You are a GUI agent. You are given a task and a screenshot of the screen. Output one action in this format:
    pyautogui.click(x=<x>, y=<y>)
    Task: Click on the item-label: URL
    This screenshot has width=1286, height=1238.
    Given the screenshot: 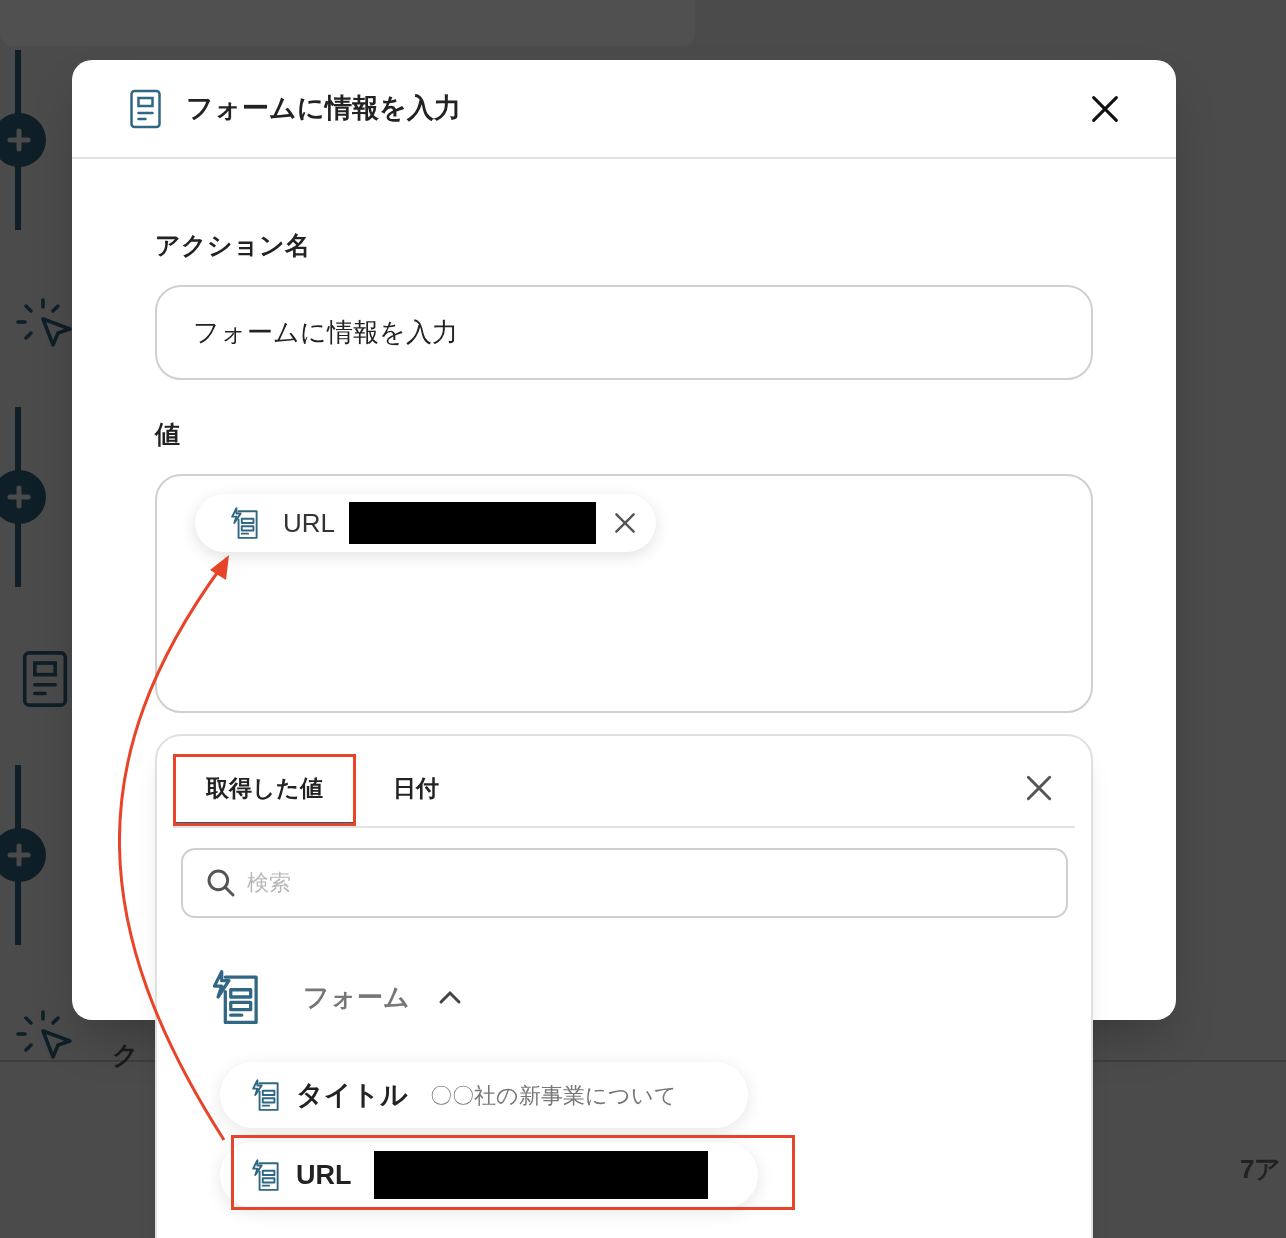 What is the action you would take?
    pyautogui.click(x=324, y=1175)
    